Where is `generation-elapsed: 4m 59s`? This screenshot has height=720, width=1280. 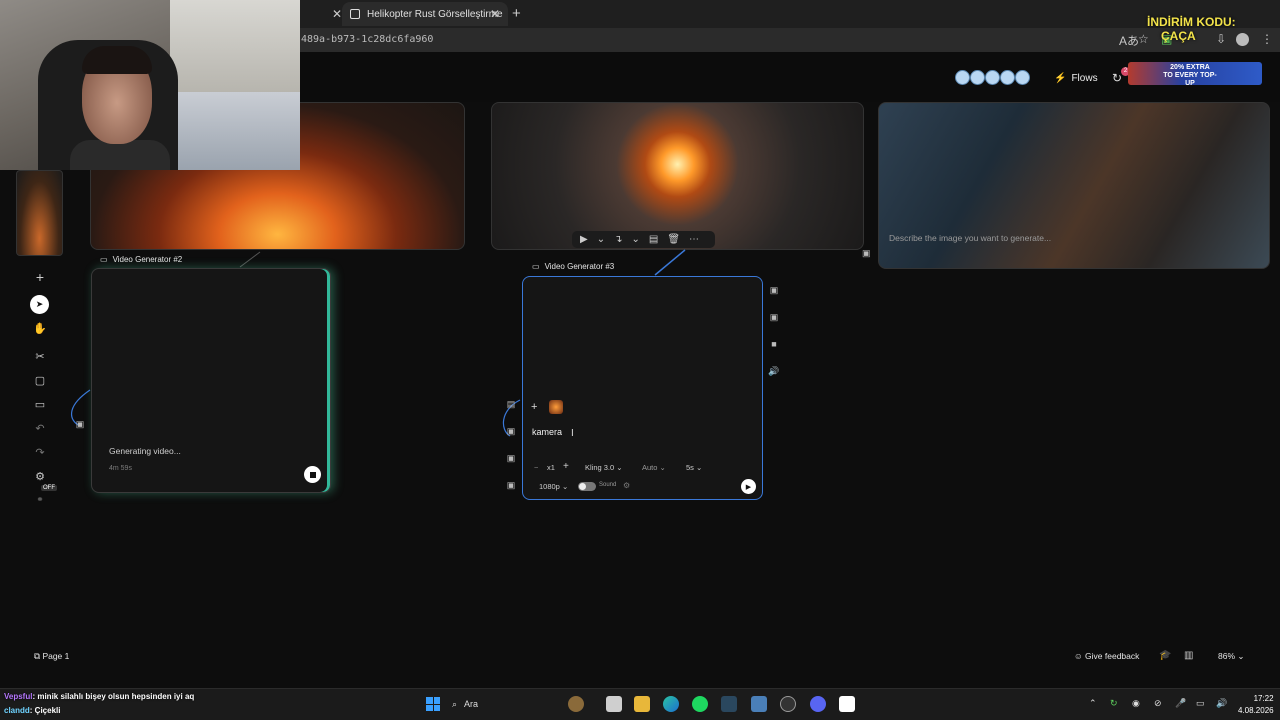 generation-elapsed: 4m 59s is located at coordinates (120, 468).